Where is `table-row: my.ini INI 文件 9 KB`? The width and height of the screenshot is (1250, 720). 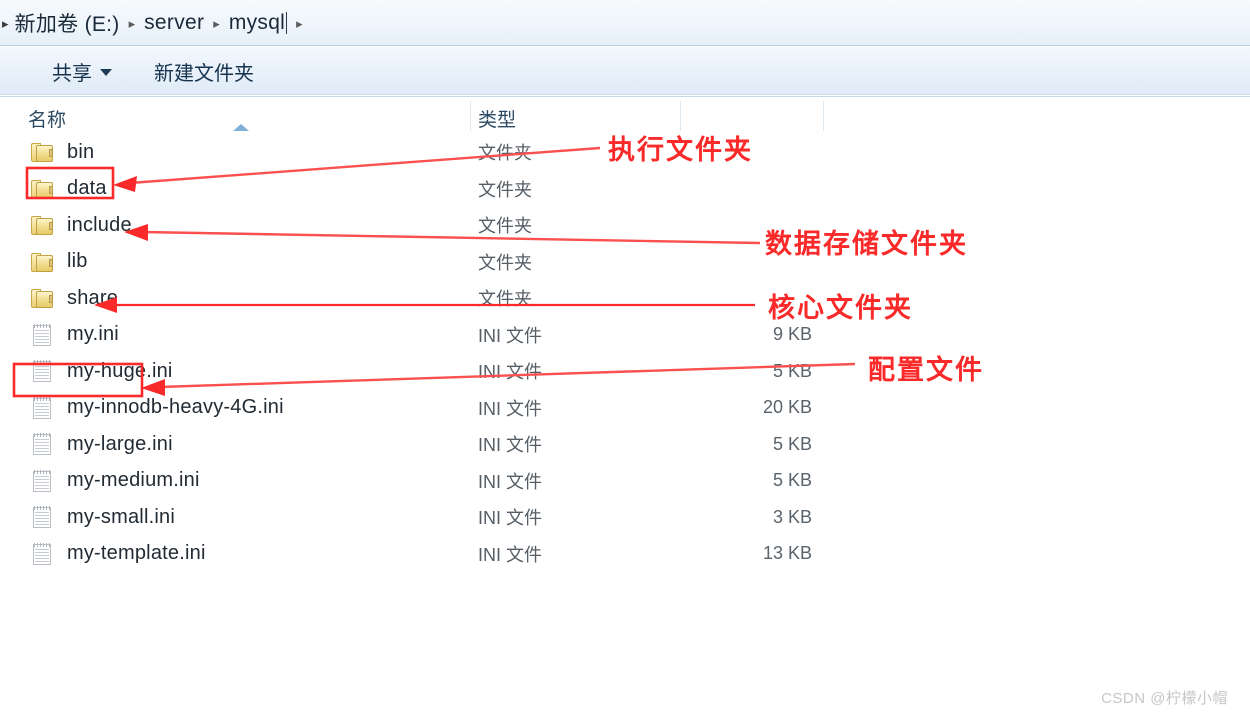
table-row: my.ini INI 文件 9 KB is located at coordinates (625, 335).